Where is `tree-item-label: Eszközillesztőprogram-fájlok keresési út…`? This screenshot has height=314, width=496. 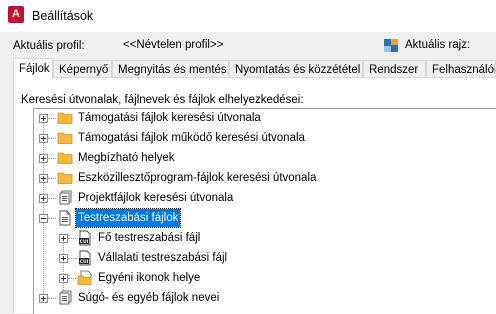
tree-item-label: Eszközillesztőprogram-fájlok keresési út… is located at coordinates (197, 178).